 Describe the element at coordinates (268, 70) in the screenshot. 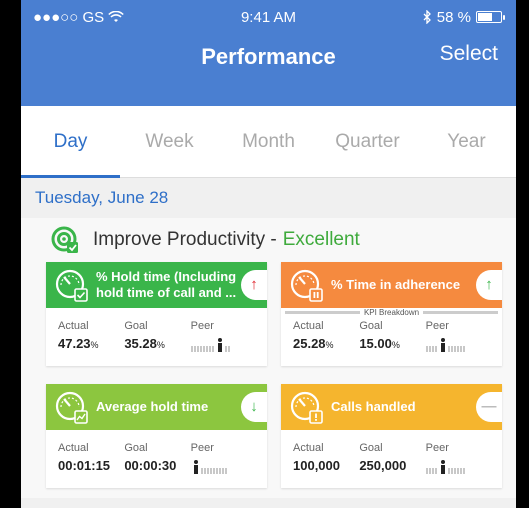

I see `navbar: Performance Select` at that location.